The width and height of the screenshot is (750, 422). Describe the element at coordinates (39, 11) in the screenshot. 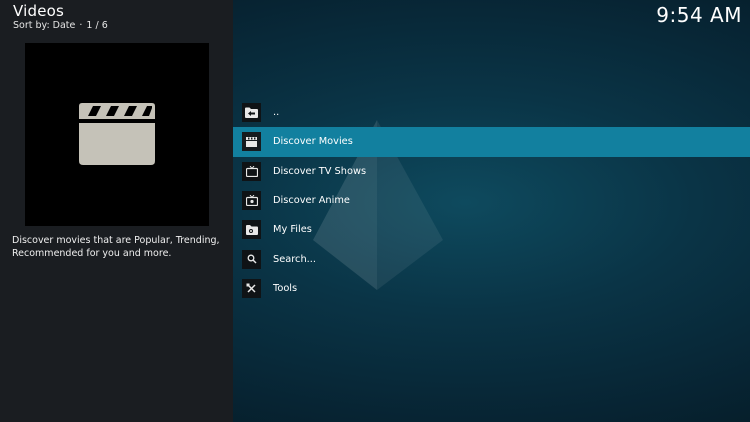

I see `window-title: Videos` at that location.